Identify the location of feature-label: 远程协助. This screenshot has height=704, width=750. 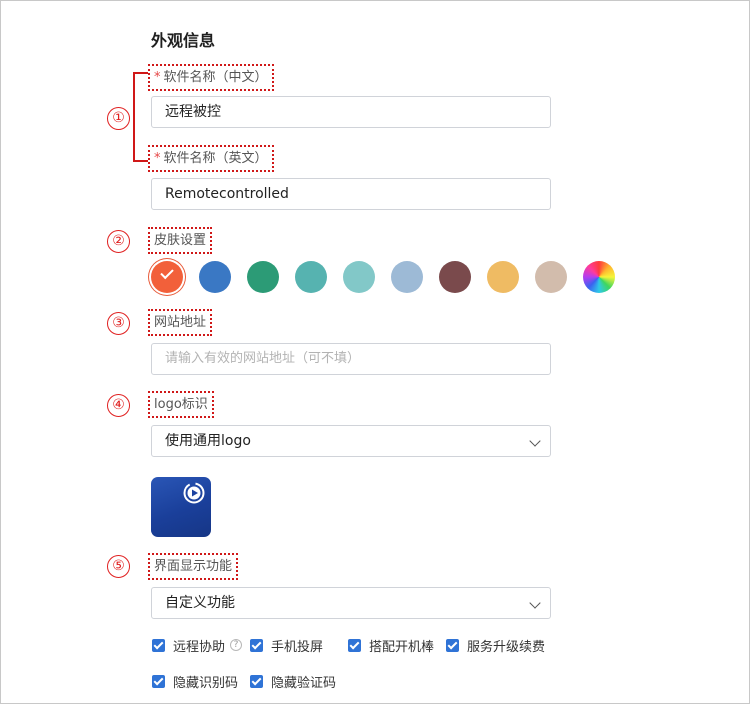
(199, 647).